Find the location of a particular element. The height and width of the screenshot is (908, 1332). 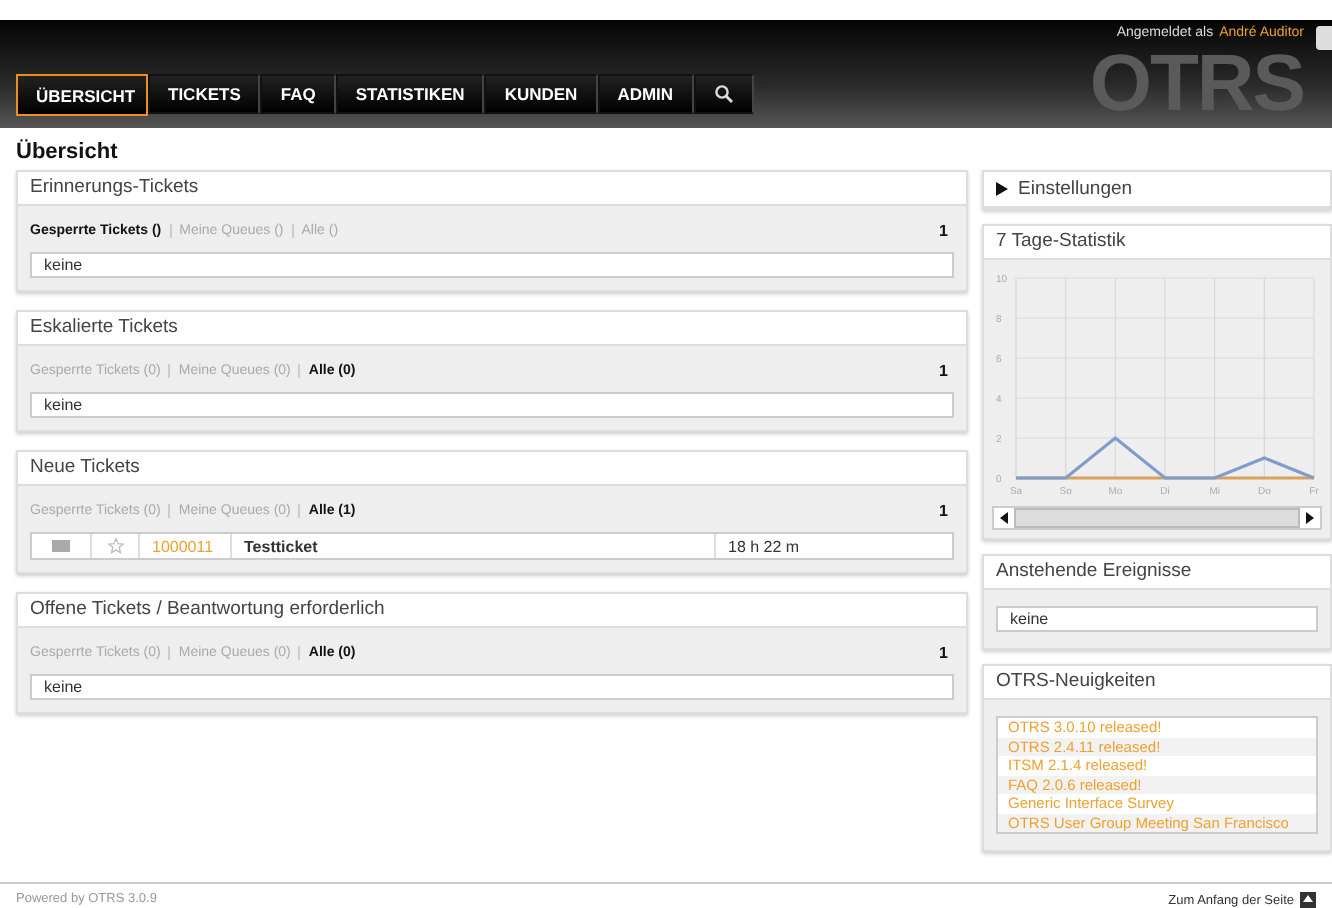

arrow-up-icon is located at coordinates (1308, 900).